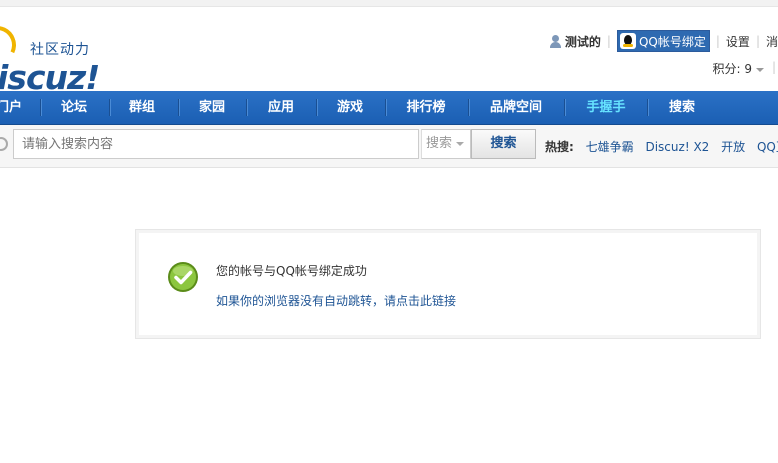 This screenshot has height=463, width=778. What do you see at coordinates (439, 143) in the screenshot?
I see `search-type-label: 搜索` at bounding box center [439, 143].